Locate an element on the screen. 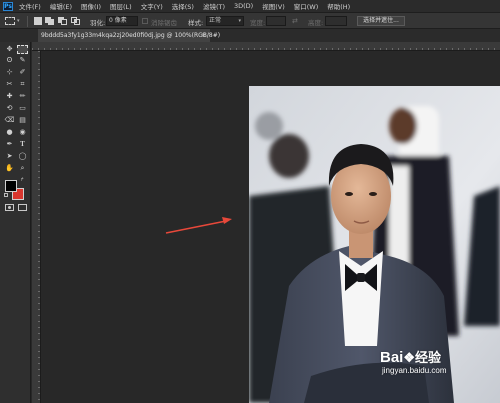  height-input is located at coordinates (336, 21).